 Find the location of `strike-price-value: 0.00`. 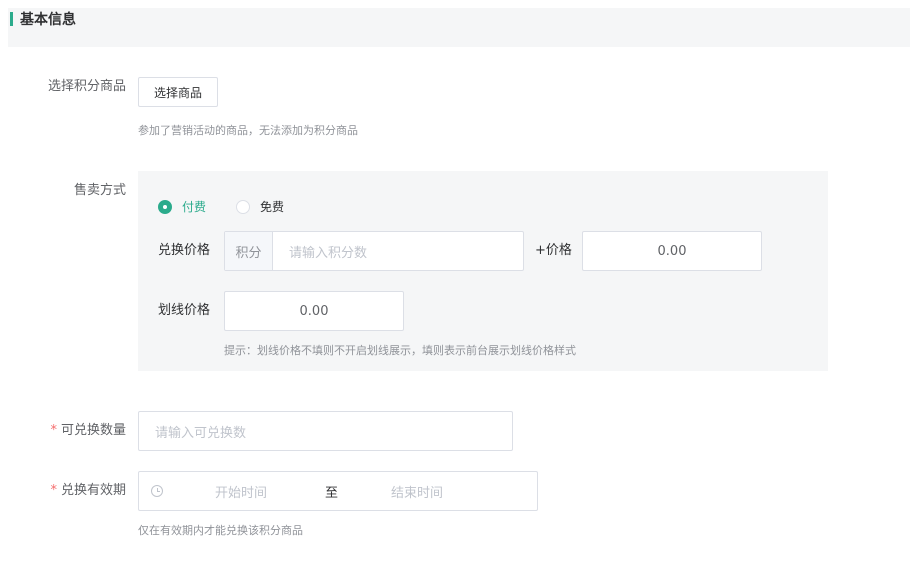

strike-price-value: 0.00 is located at coordinates (314, 311).